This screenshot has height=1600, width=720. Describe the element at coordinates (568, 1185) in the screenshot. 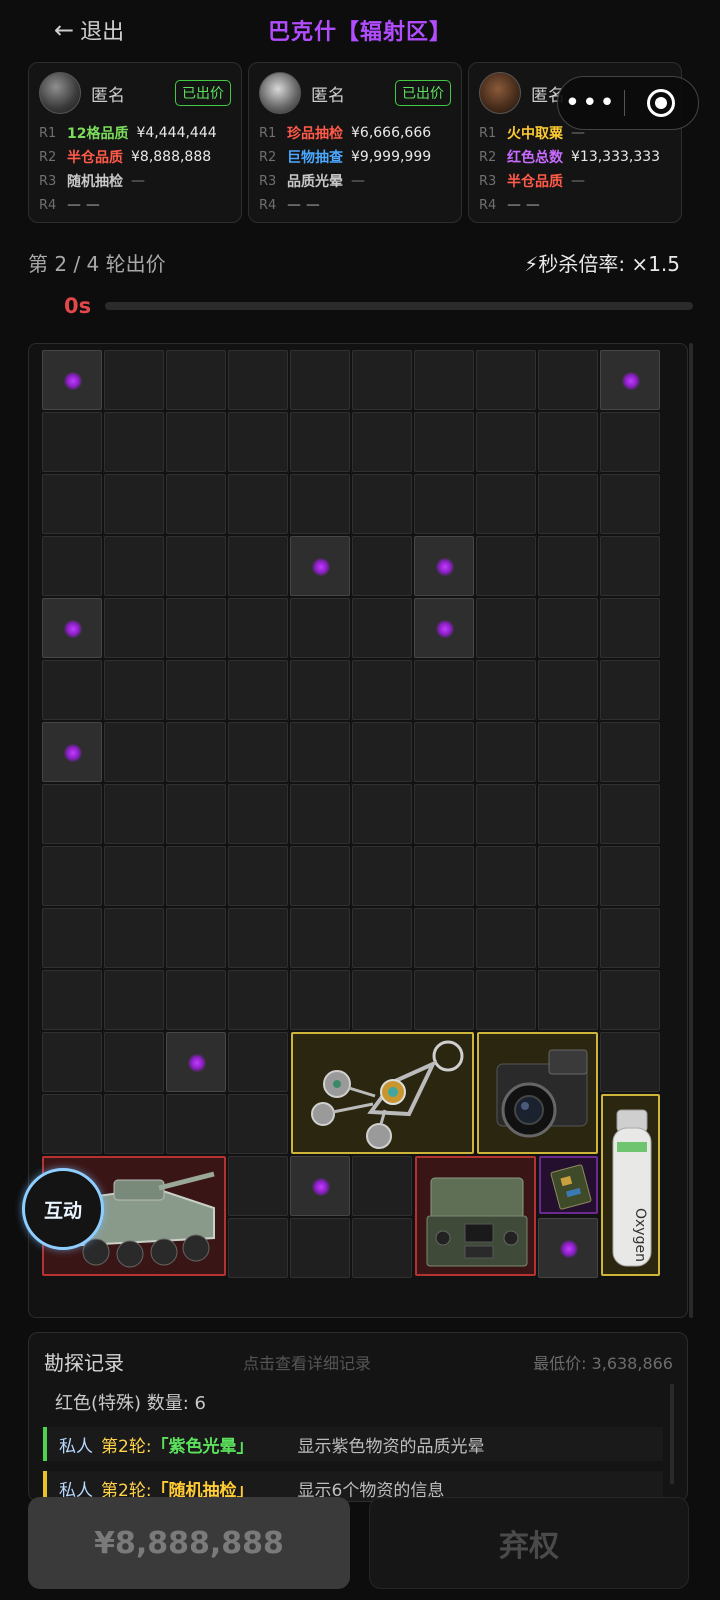

I see `item-circuit-board` at that location.